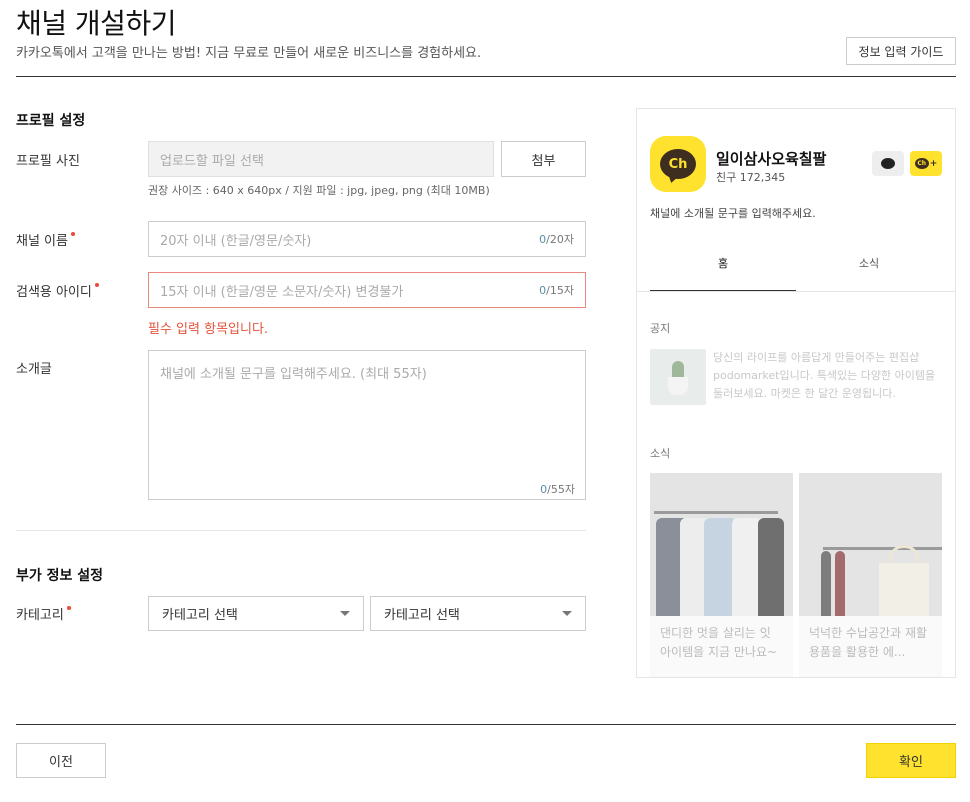 The height and width of the screenshot is (802, 970). What do you see at coordinates (293, 374) in the screenshot?
I see `intro-placeholder: 채널에 소개될 문구를 입력해주세요. (최대 55자)` at bounding box center [293, 374].